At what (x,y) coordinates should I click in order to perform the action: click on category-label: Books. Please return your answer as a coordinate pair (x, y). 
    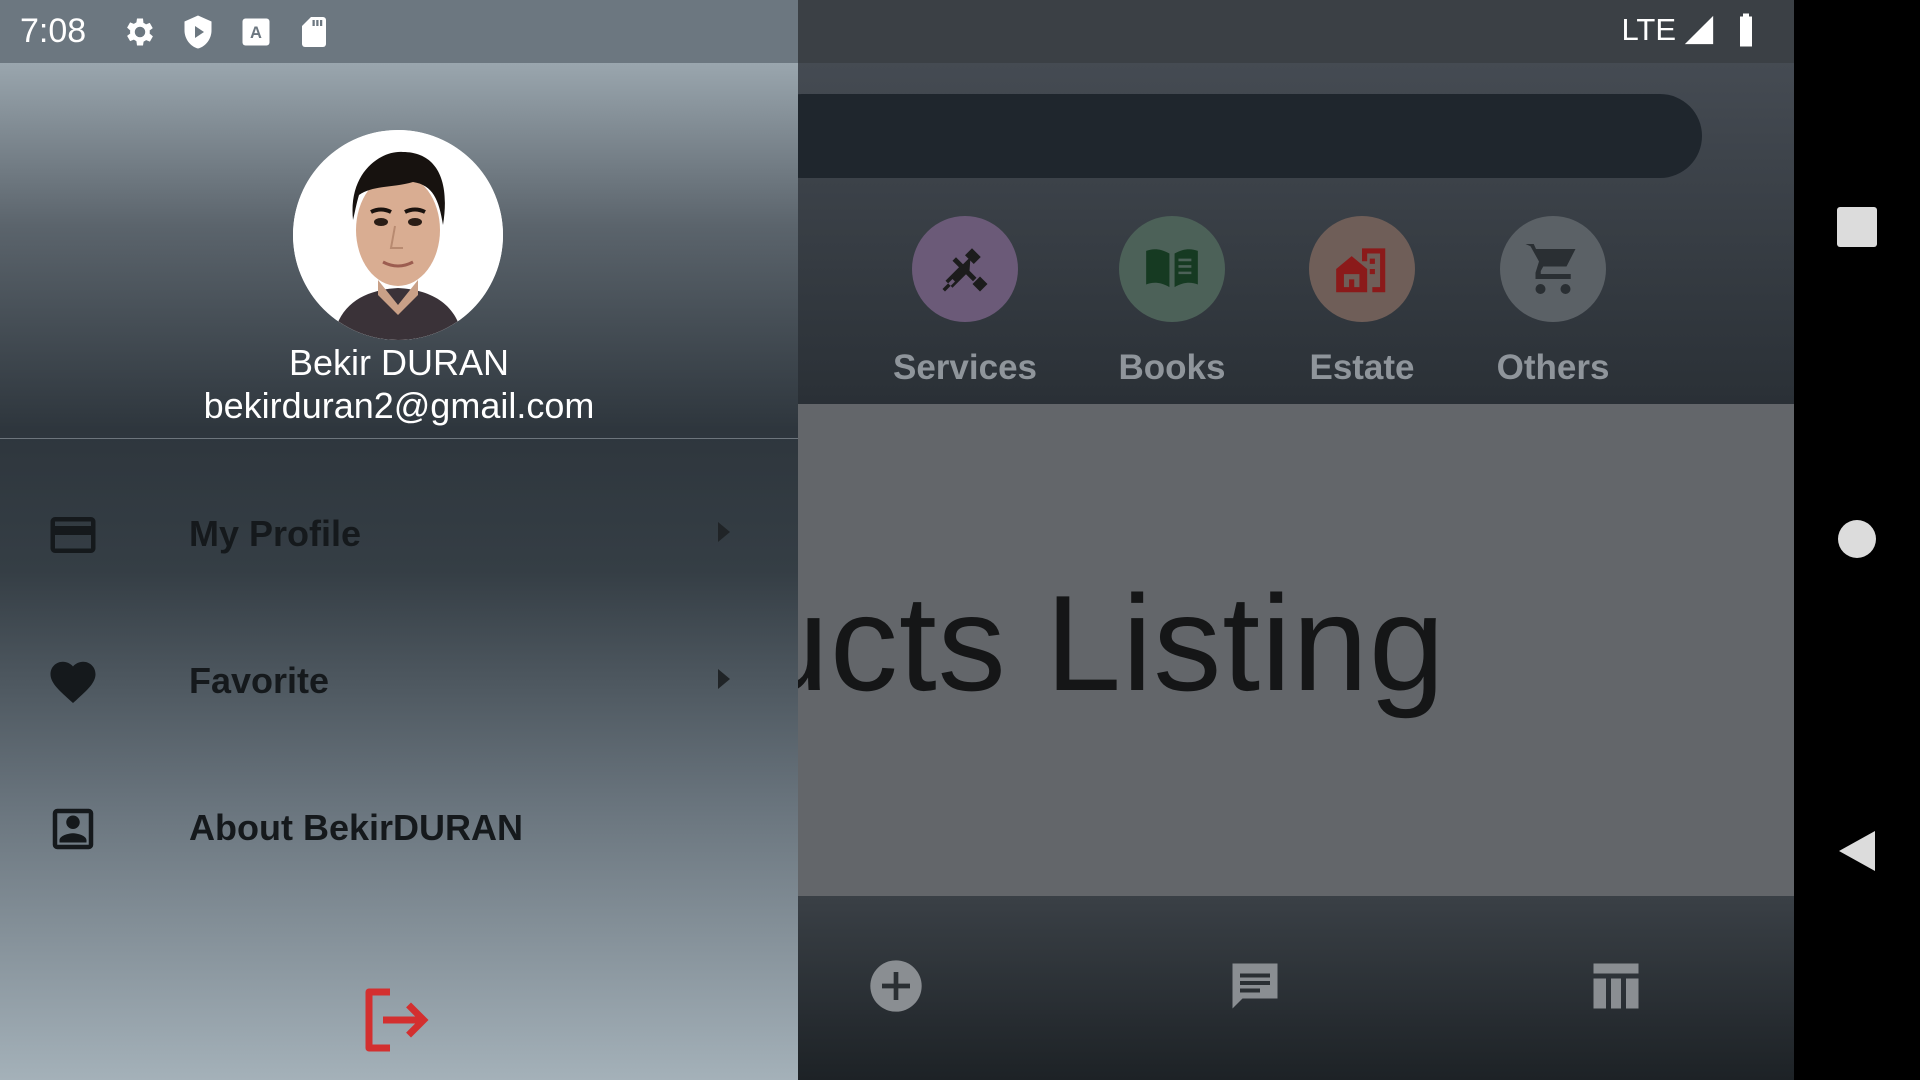
    Looking at the image, I should click on (1172, 367).